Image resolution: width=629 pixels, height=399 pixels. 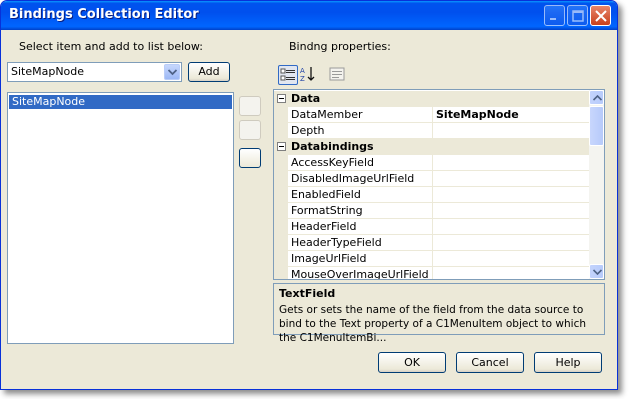 I want to click on move-up-button, so click(x=250, y=106).